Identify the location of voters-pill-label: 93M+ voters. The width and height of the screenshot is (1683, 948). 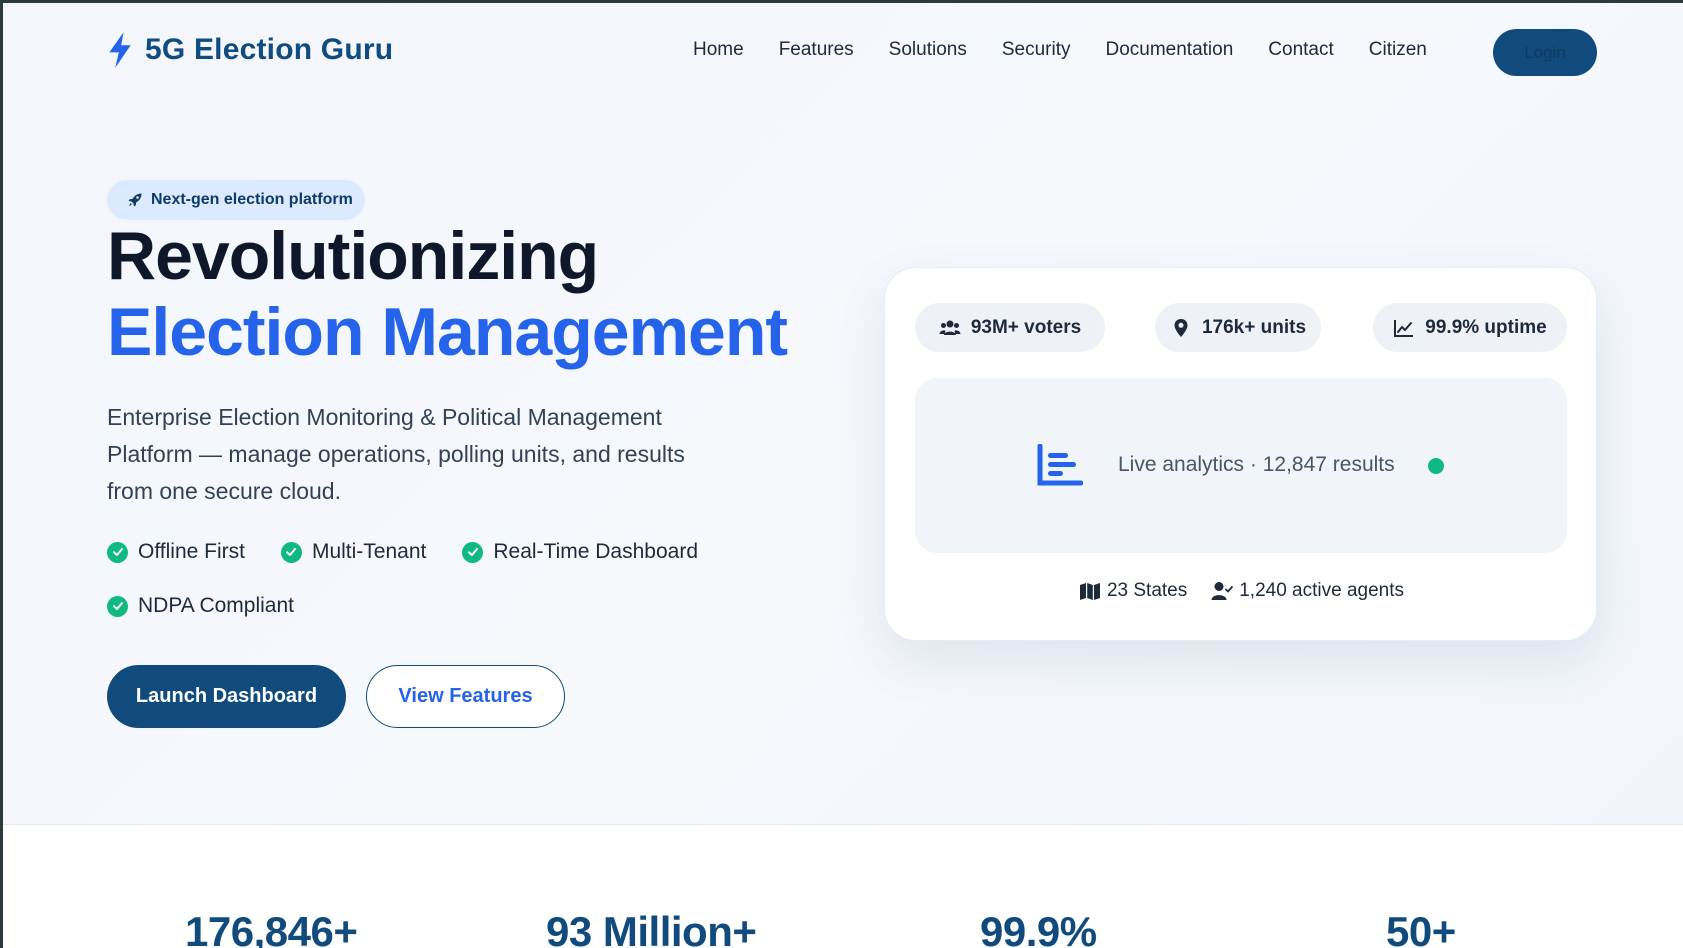
(1026, 327).